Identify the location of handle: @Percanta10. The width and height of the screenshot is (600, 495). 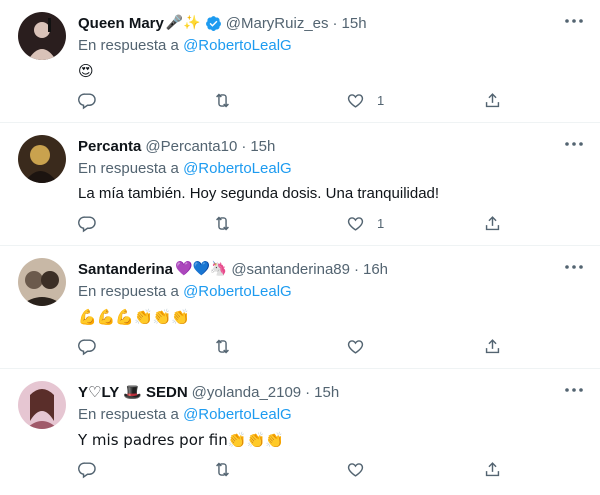
(191, 146).